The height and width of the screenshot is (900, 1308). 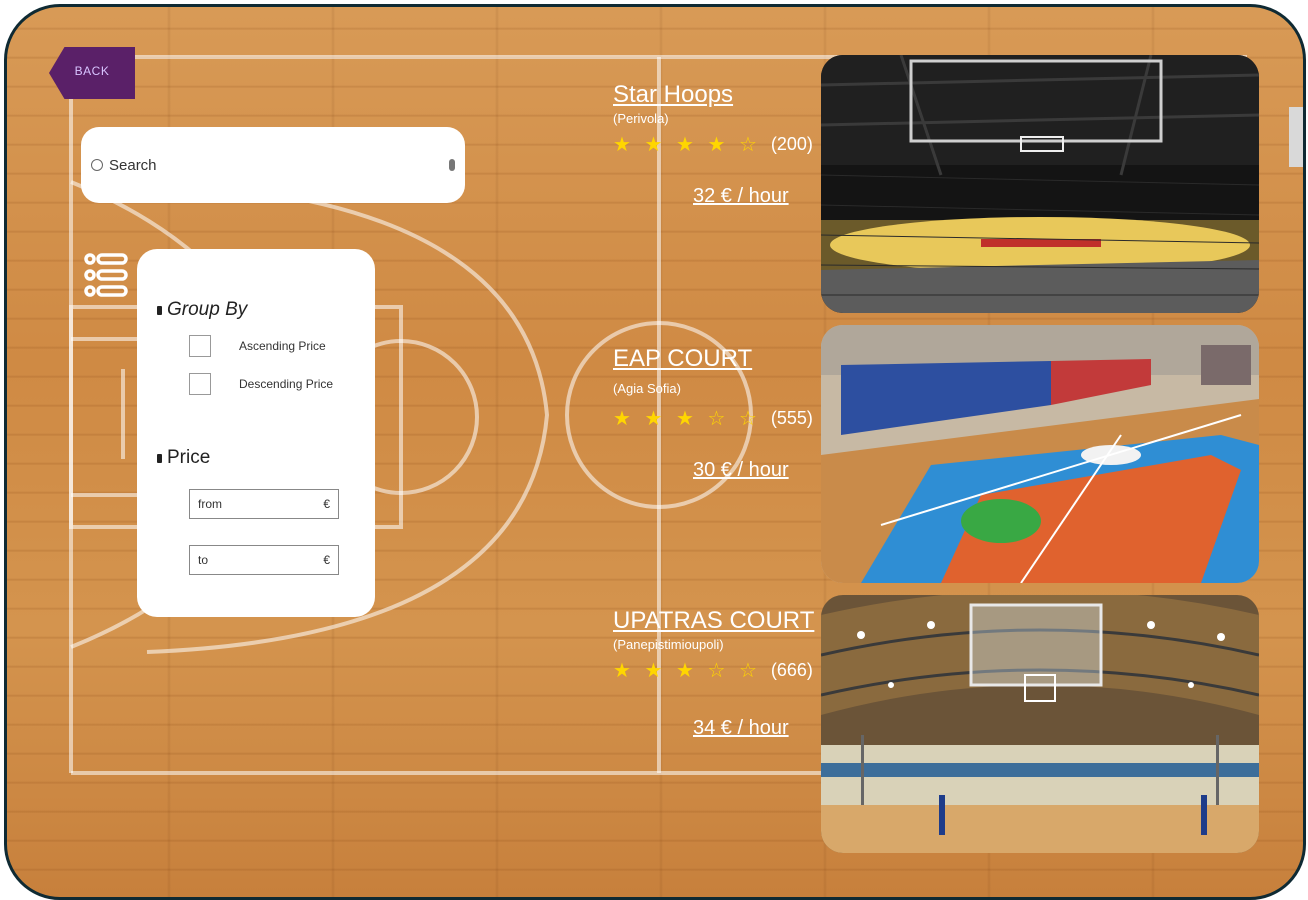 What do you see at coordinates (189, 457) in the screenshot?
I see `price-title: Price` at bounding box center [189, 457].